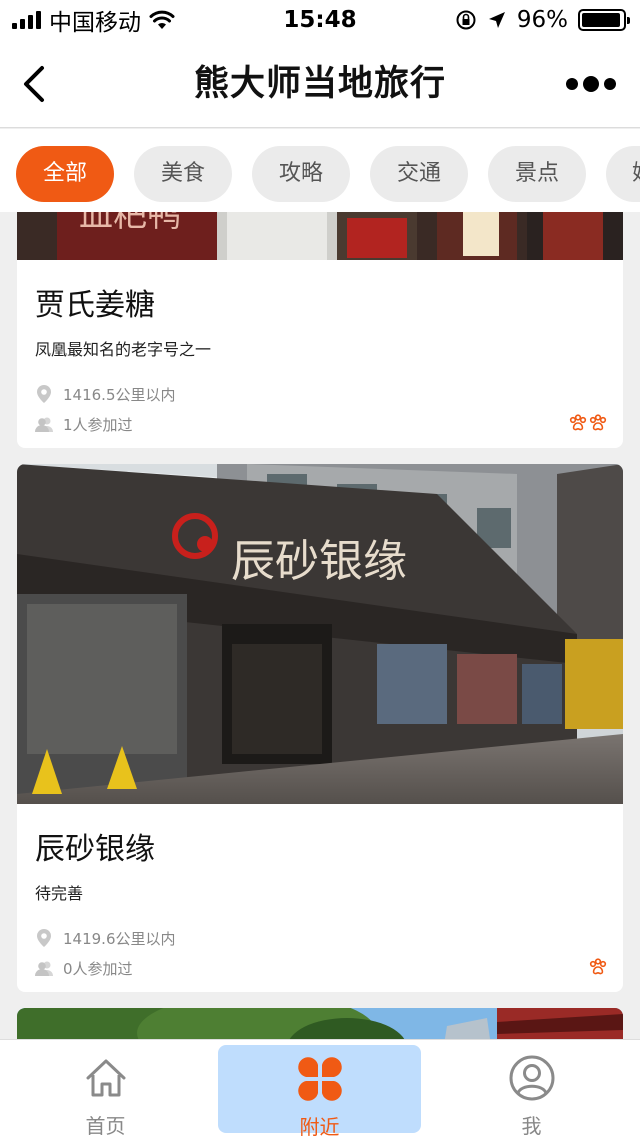  What do you see at coordinates (531, 1125) in the screenshot?
I see `nav-me-label: 我` at bounding box center [531, 1125].